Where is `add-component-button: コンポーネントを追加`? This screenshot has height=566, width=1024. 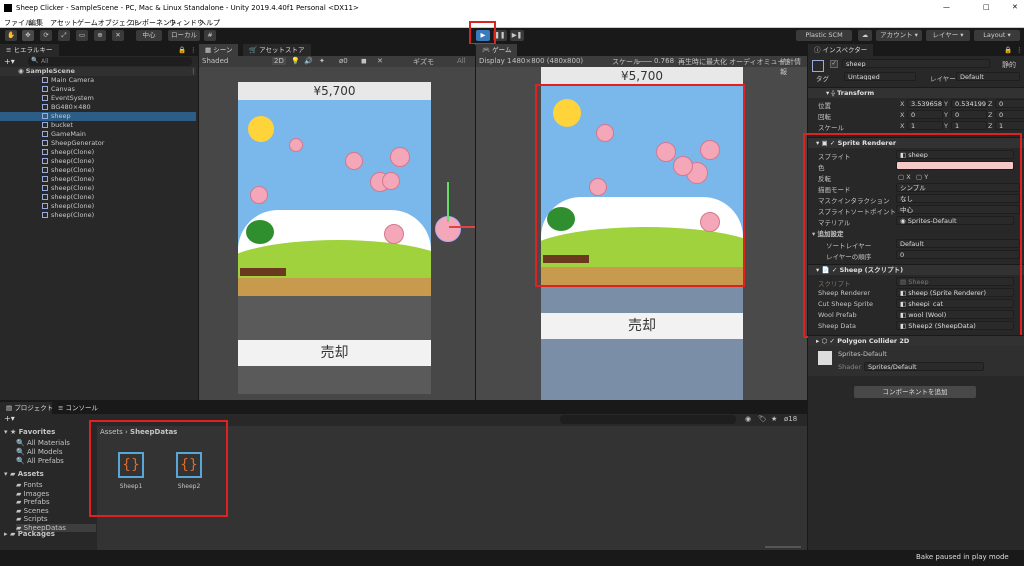 add-component-button: コンポーネントを追加 is located at coordinates (915, 392).